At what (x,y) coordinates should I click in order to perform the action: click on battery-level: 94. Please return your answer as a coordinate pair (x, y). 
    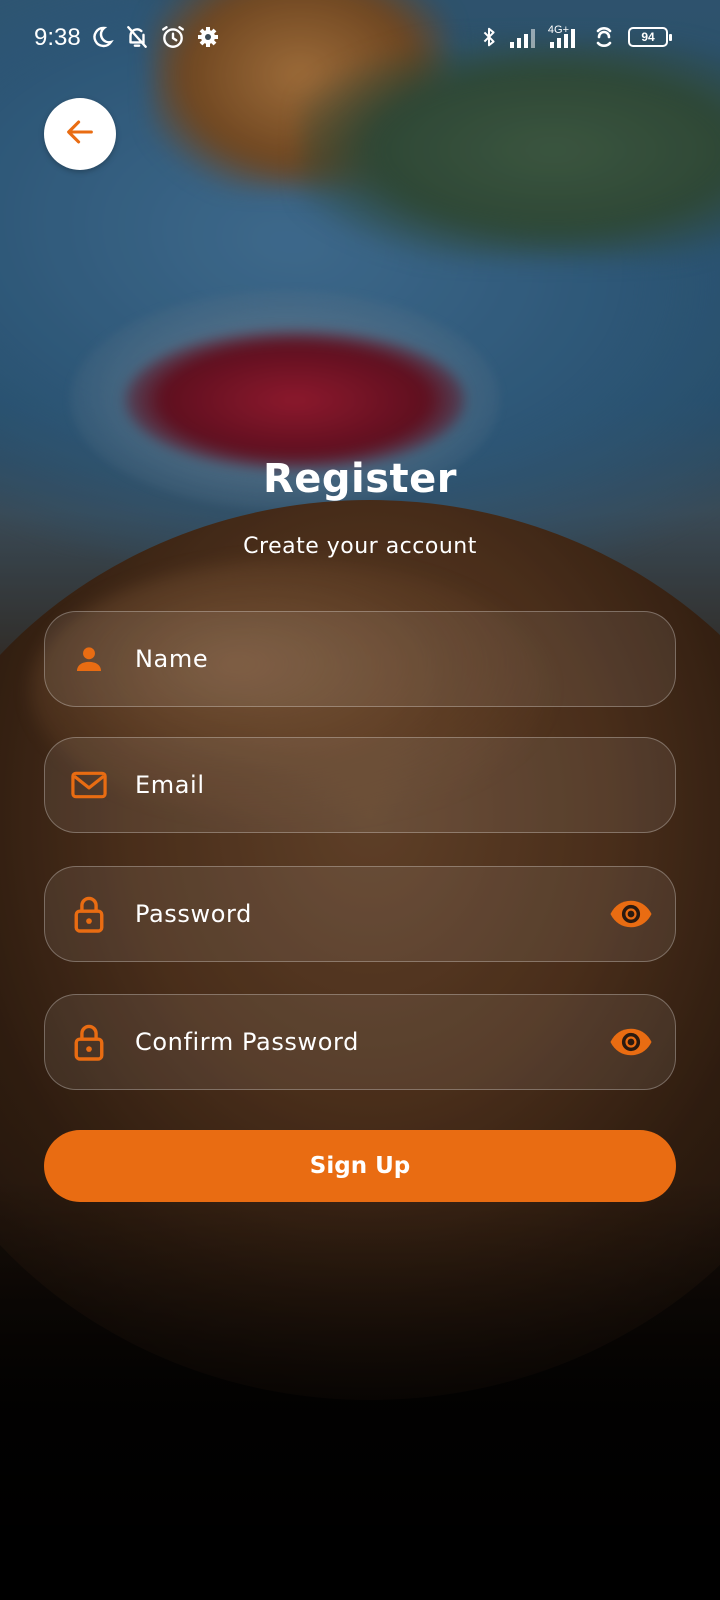
    Looking at the image, I should click on (648, 37).